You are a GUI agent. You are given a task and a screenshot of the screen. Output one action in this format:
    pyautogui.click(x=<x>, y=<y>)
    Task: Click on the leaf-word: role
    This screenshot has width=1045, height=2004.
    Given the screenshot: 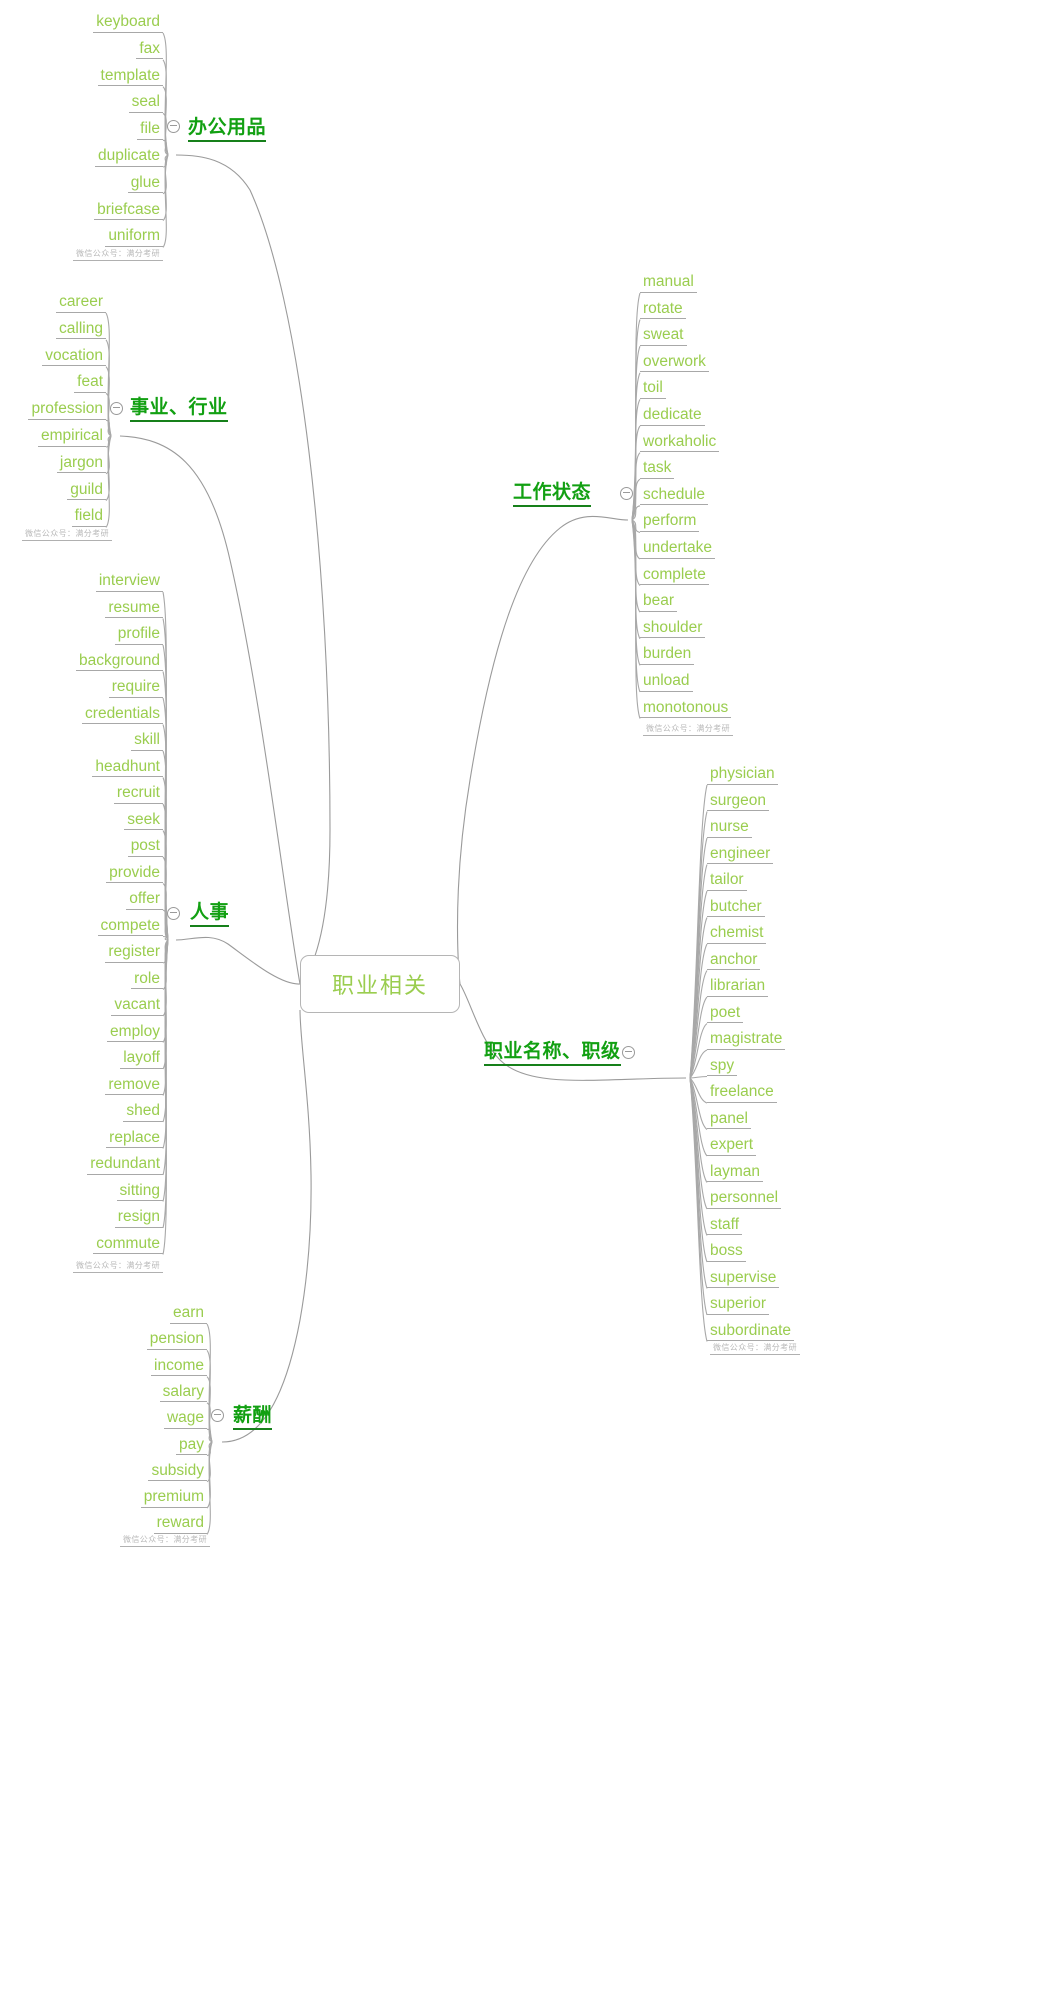 What is the action you would take?
    pyautogui.click(x=147, y=979)
    